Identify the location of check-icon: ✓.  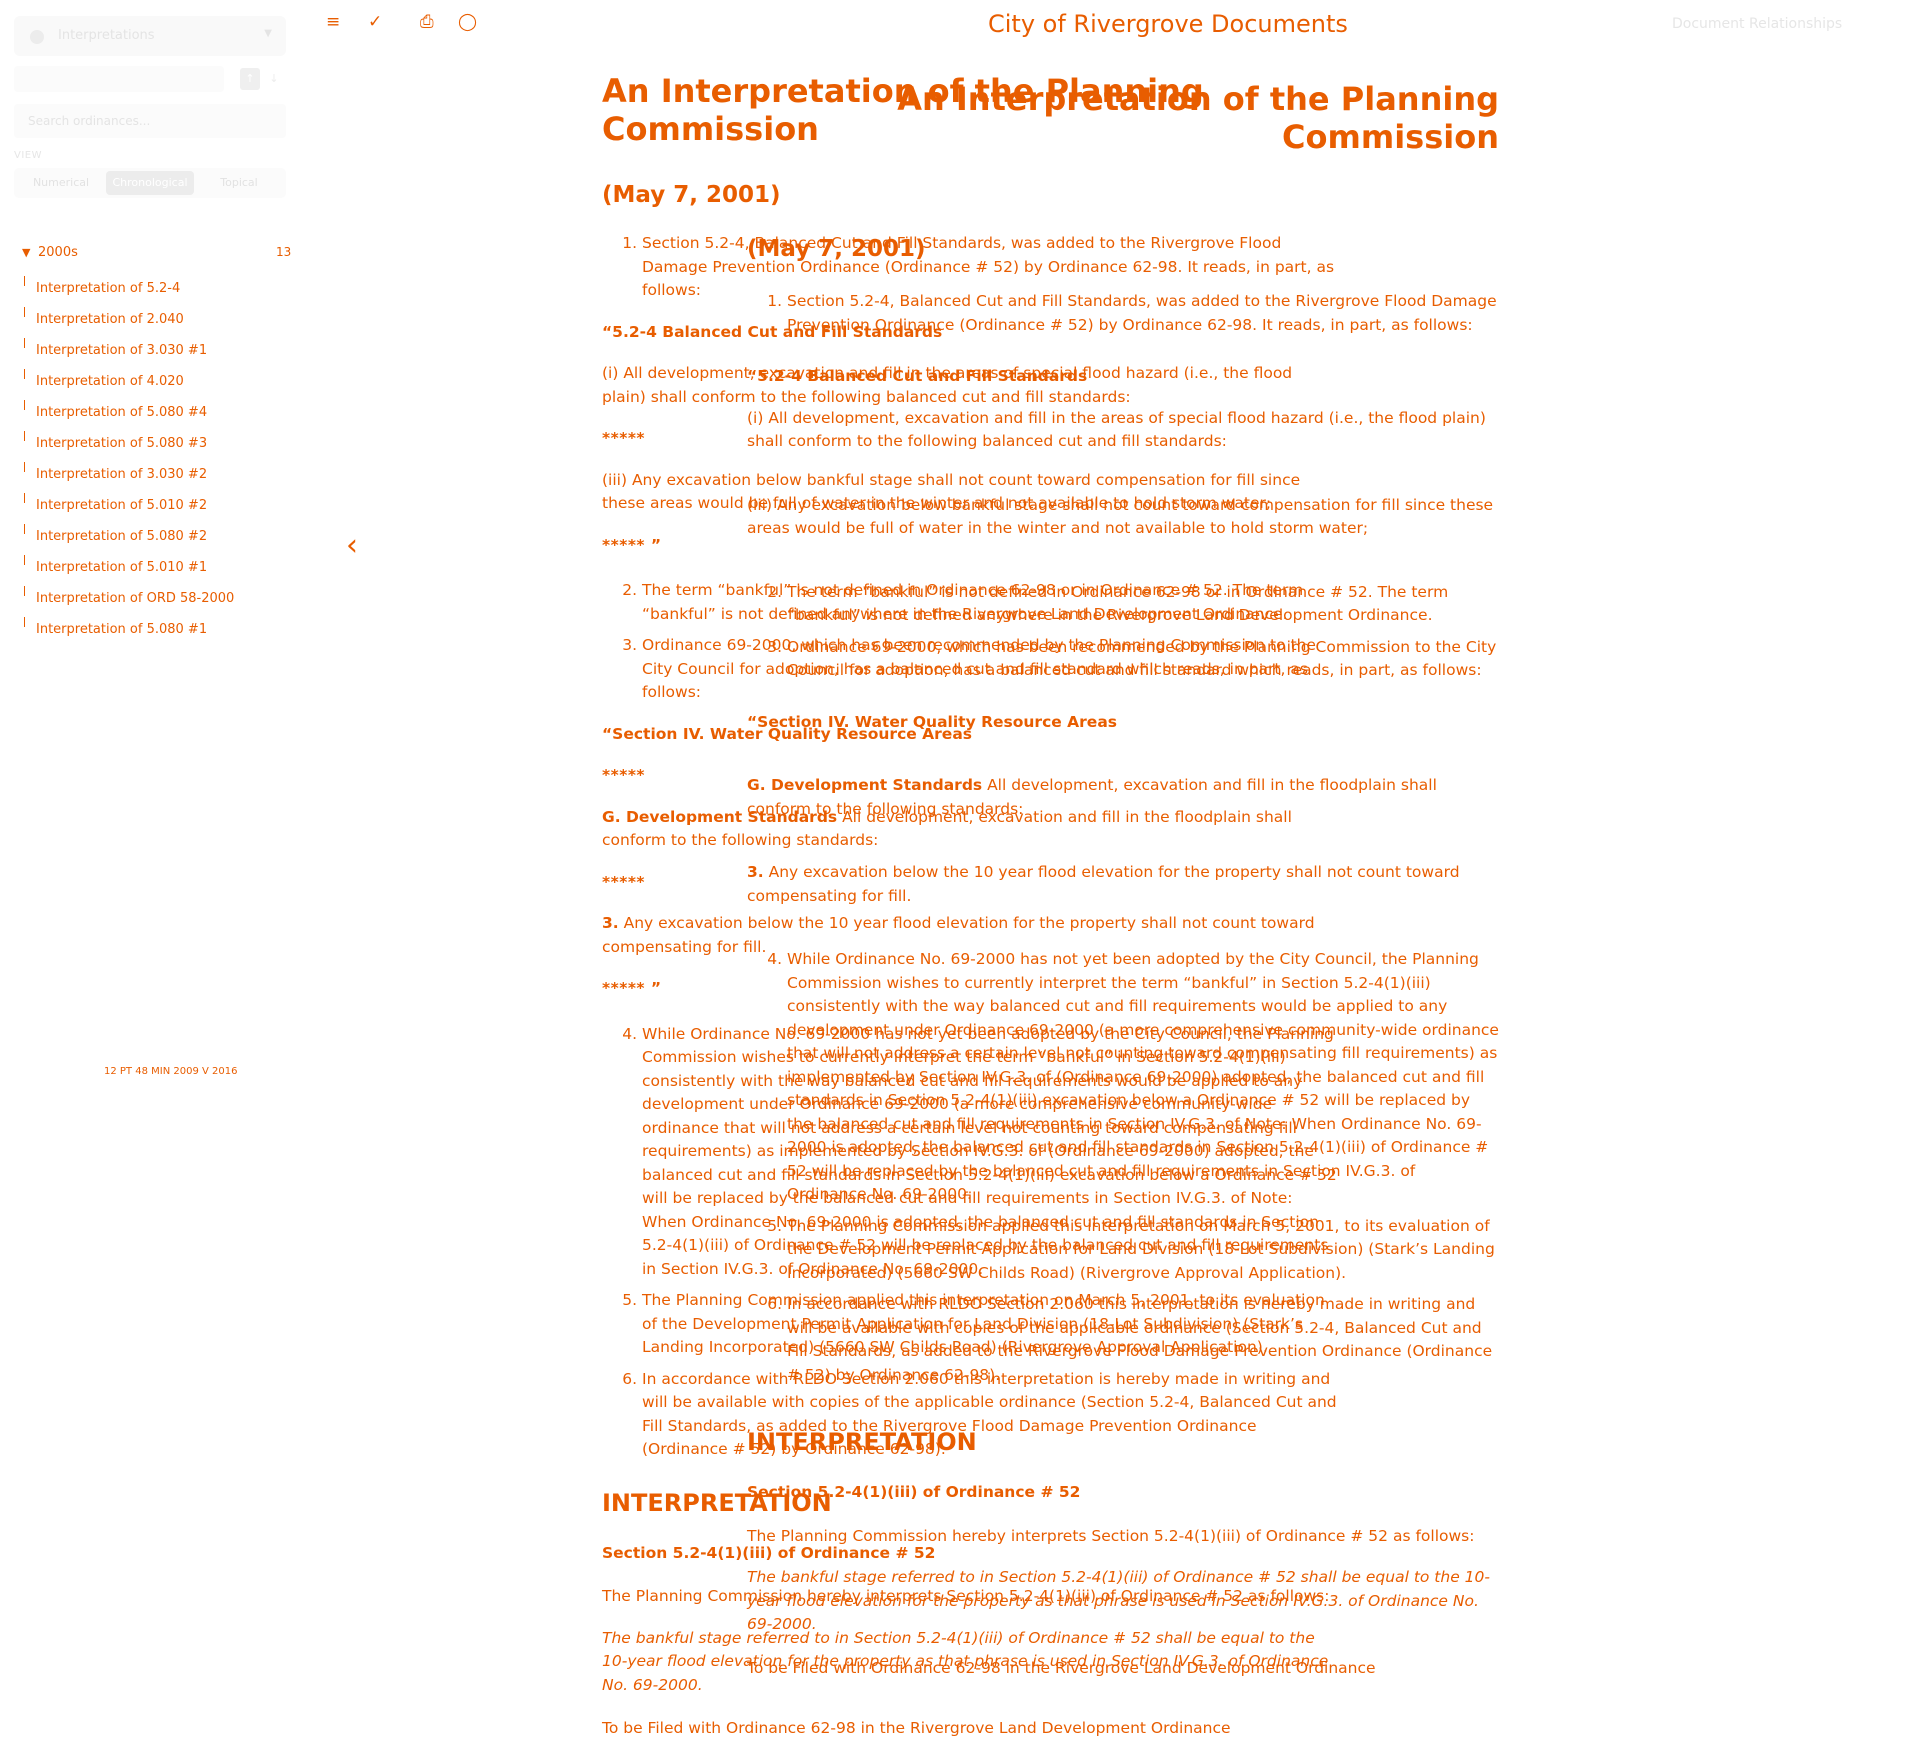
(375, 22).